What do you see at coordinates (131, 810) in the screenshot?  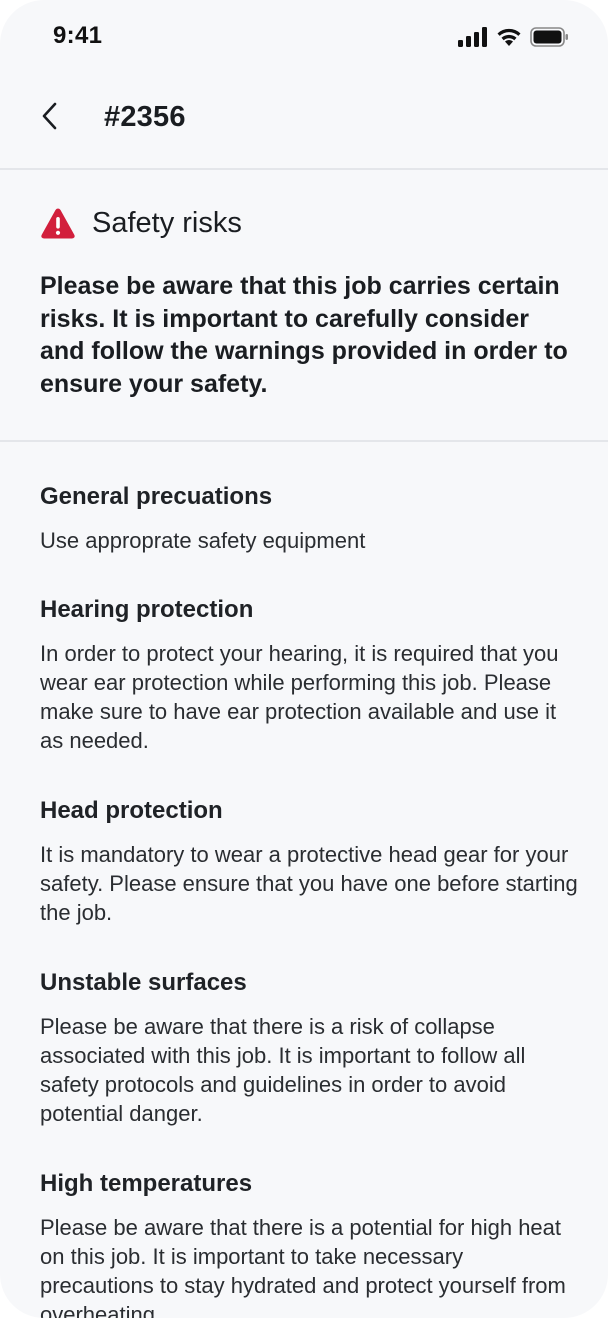 I see `precaution-title: Head protection` at bounding box center [131, 810].